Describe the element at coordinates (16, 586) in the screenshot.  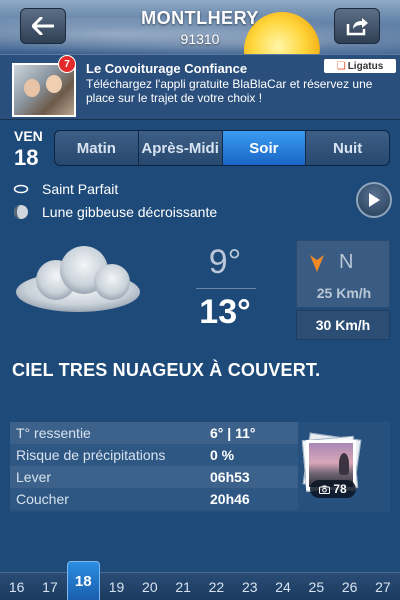
I see `day-item-16: 16` at that location.